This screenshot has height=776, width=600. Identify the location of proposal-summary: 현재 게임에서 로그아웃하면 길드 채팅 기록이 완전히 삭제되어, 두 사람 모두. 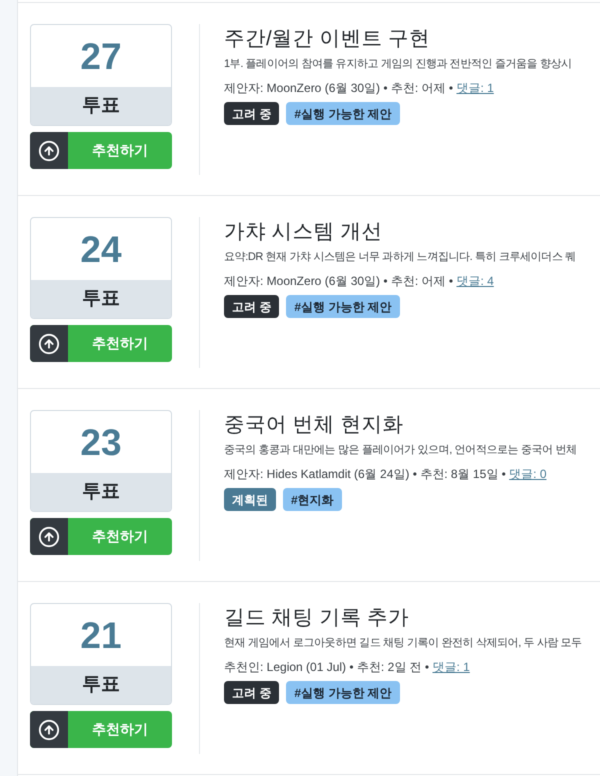
(403, 643).